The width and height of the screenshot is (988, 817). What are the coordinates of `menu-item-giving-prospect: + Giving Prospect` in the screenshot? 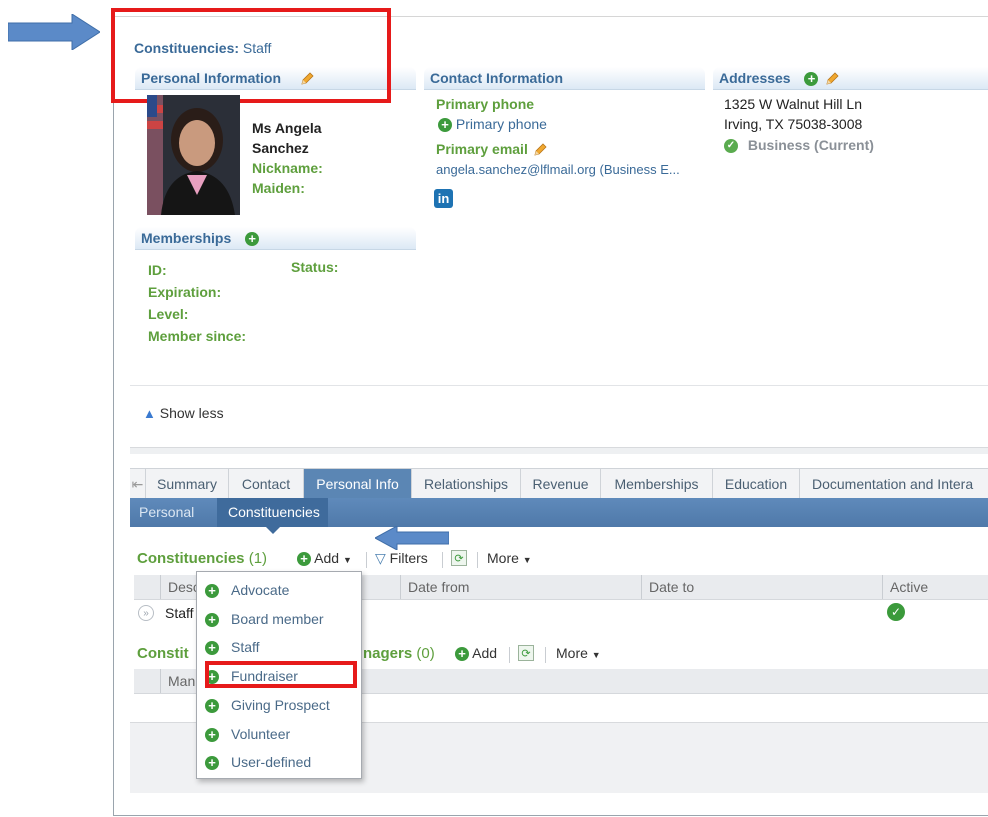 It's located at (267, 705).